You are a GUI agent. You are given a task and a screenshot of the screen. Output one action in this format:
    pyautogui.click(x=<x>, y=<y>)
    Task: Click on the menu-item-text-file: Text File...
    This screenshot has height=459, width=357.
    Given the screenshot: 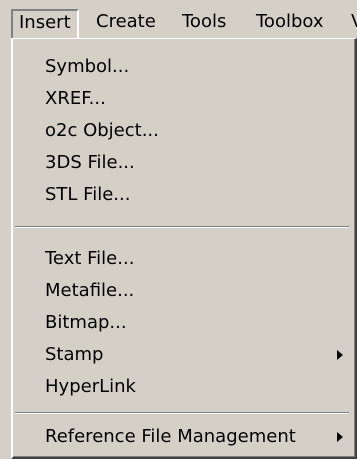 What is the action you would take?
    pyautogui.click(x=183, y=259)
    